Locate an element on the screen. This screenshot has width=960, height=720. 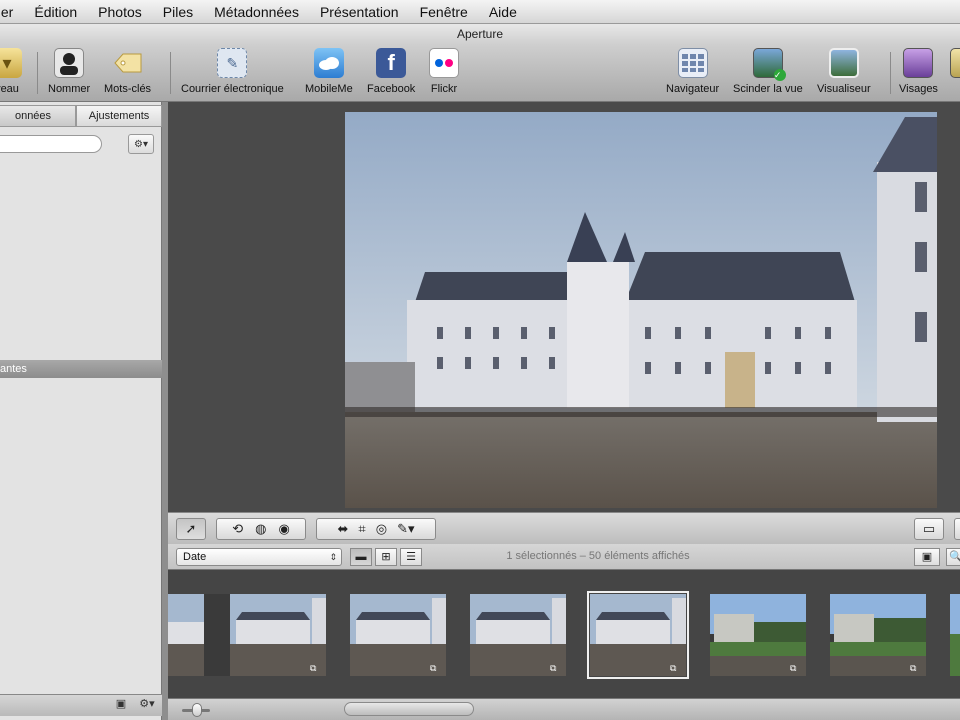
thumbnail is located at coordinates (955, 635).